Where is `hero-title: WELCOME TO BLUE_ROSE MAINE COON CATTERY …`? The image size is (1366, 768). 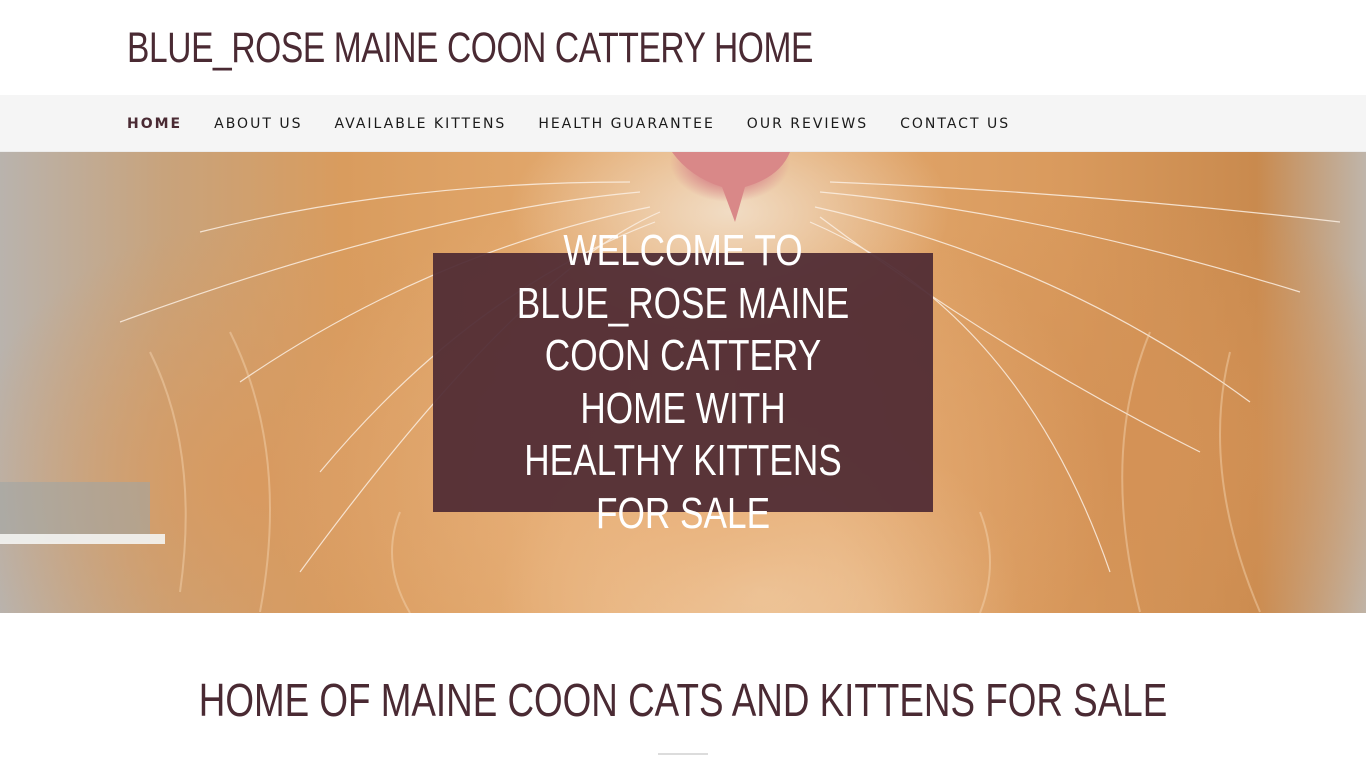 hero-title: WELCOME TO BLUE_ROSE MAINE COON CATTERY … is located at coordinates (683, 382).